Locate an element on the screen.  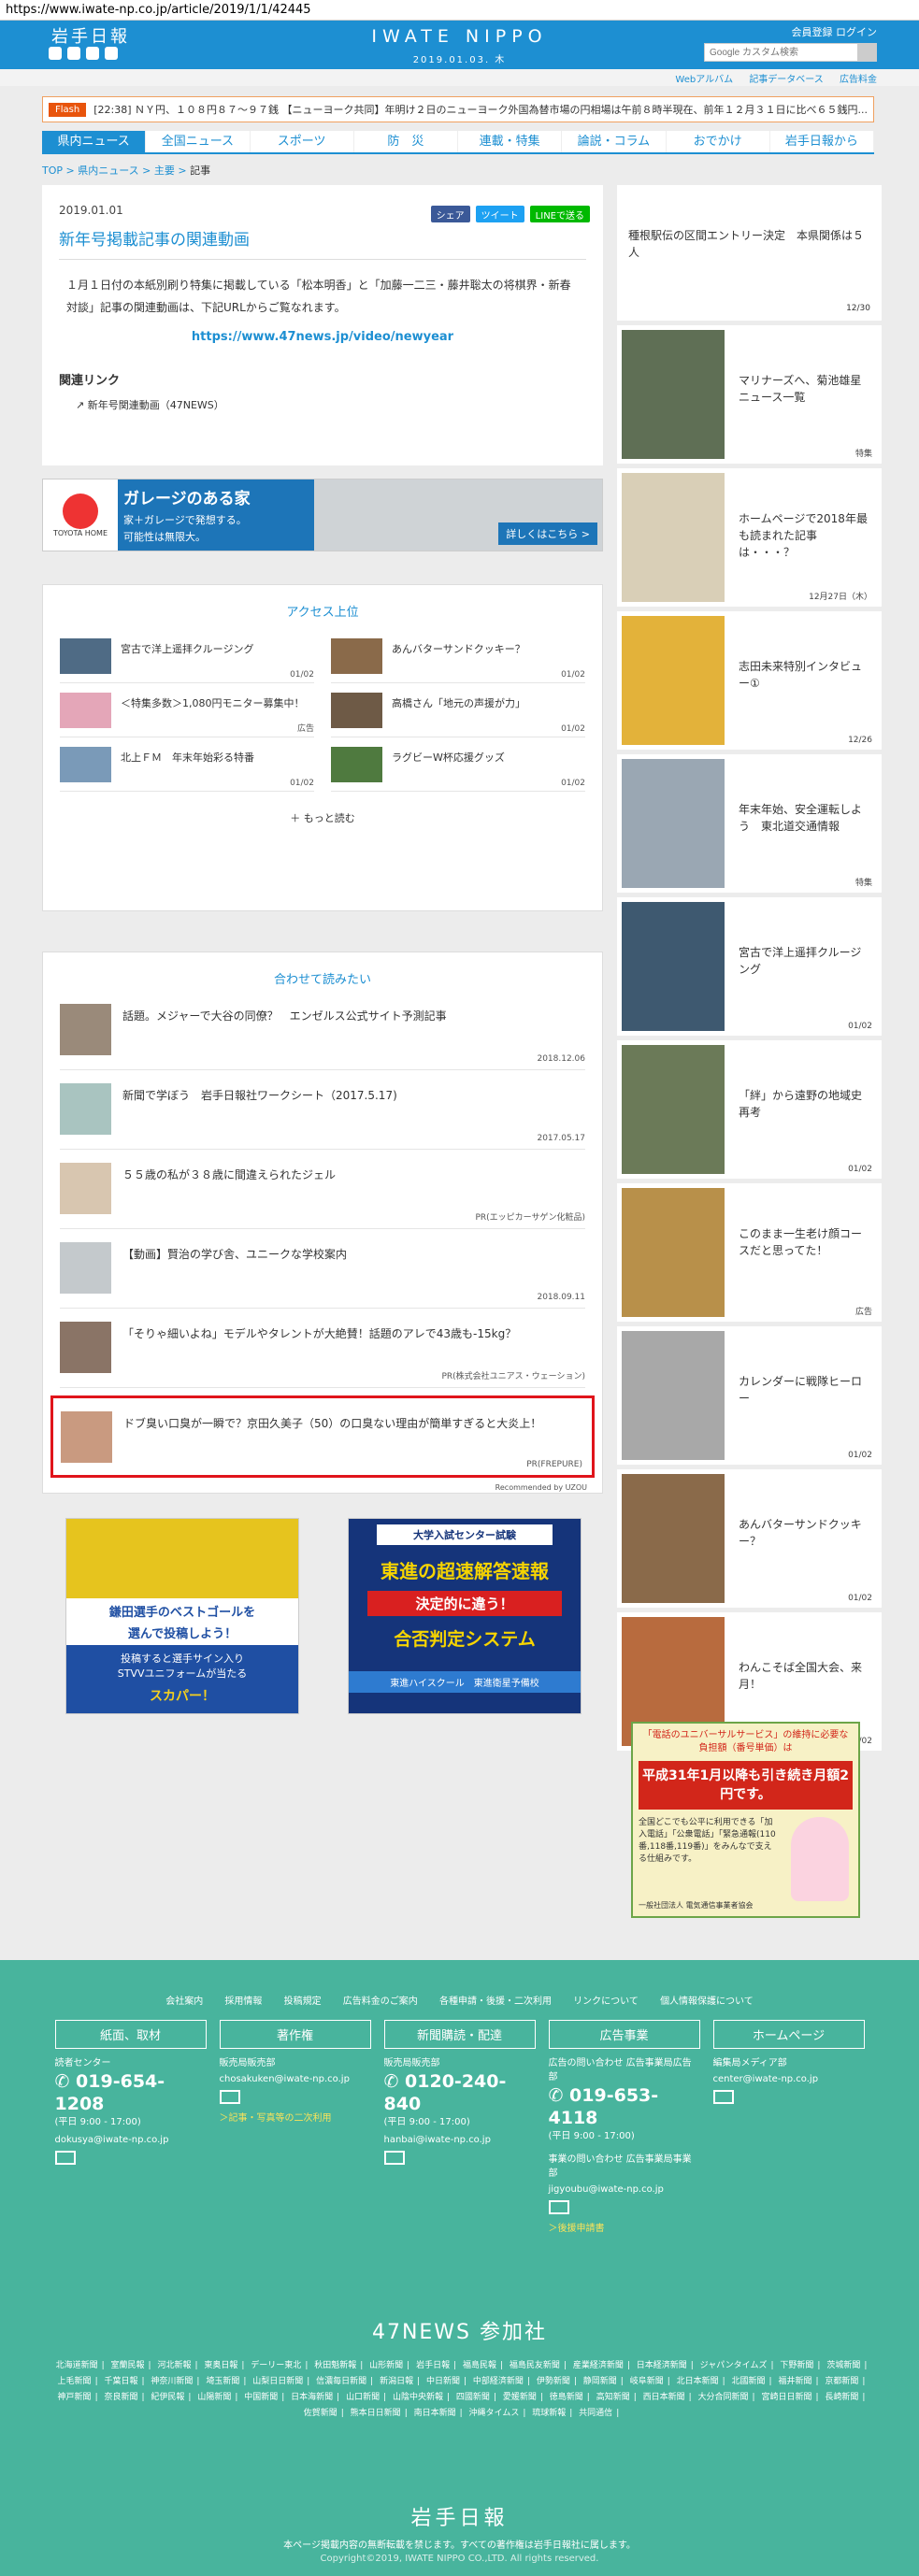
partner-paper-link: 高知新聞 is located at coordinates (613, 2397).